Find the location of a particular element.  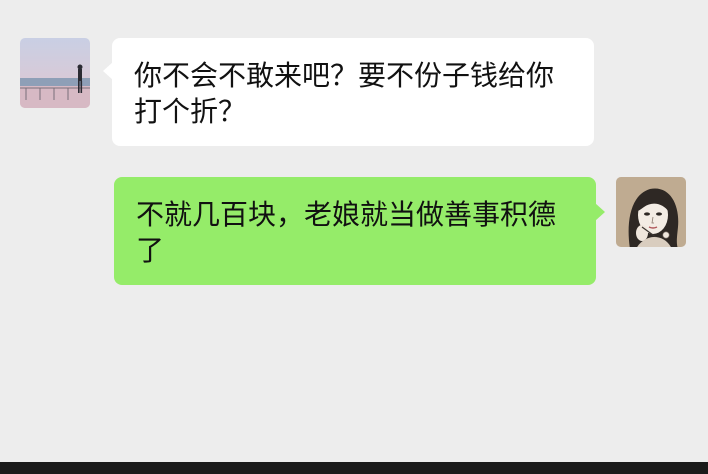

outgoing-message-text: 不就几百块，老娘就当做善事积德了 is located at coordinates (346, 232).